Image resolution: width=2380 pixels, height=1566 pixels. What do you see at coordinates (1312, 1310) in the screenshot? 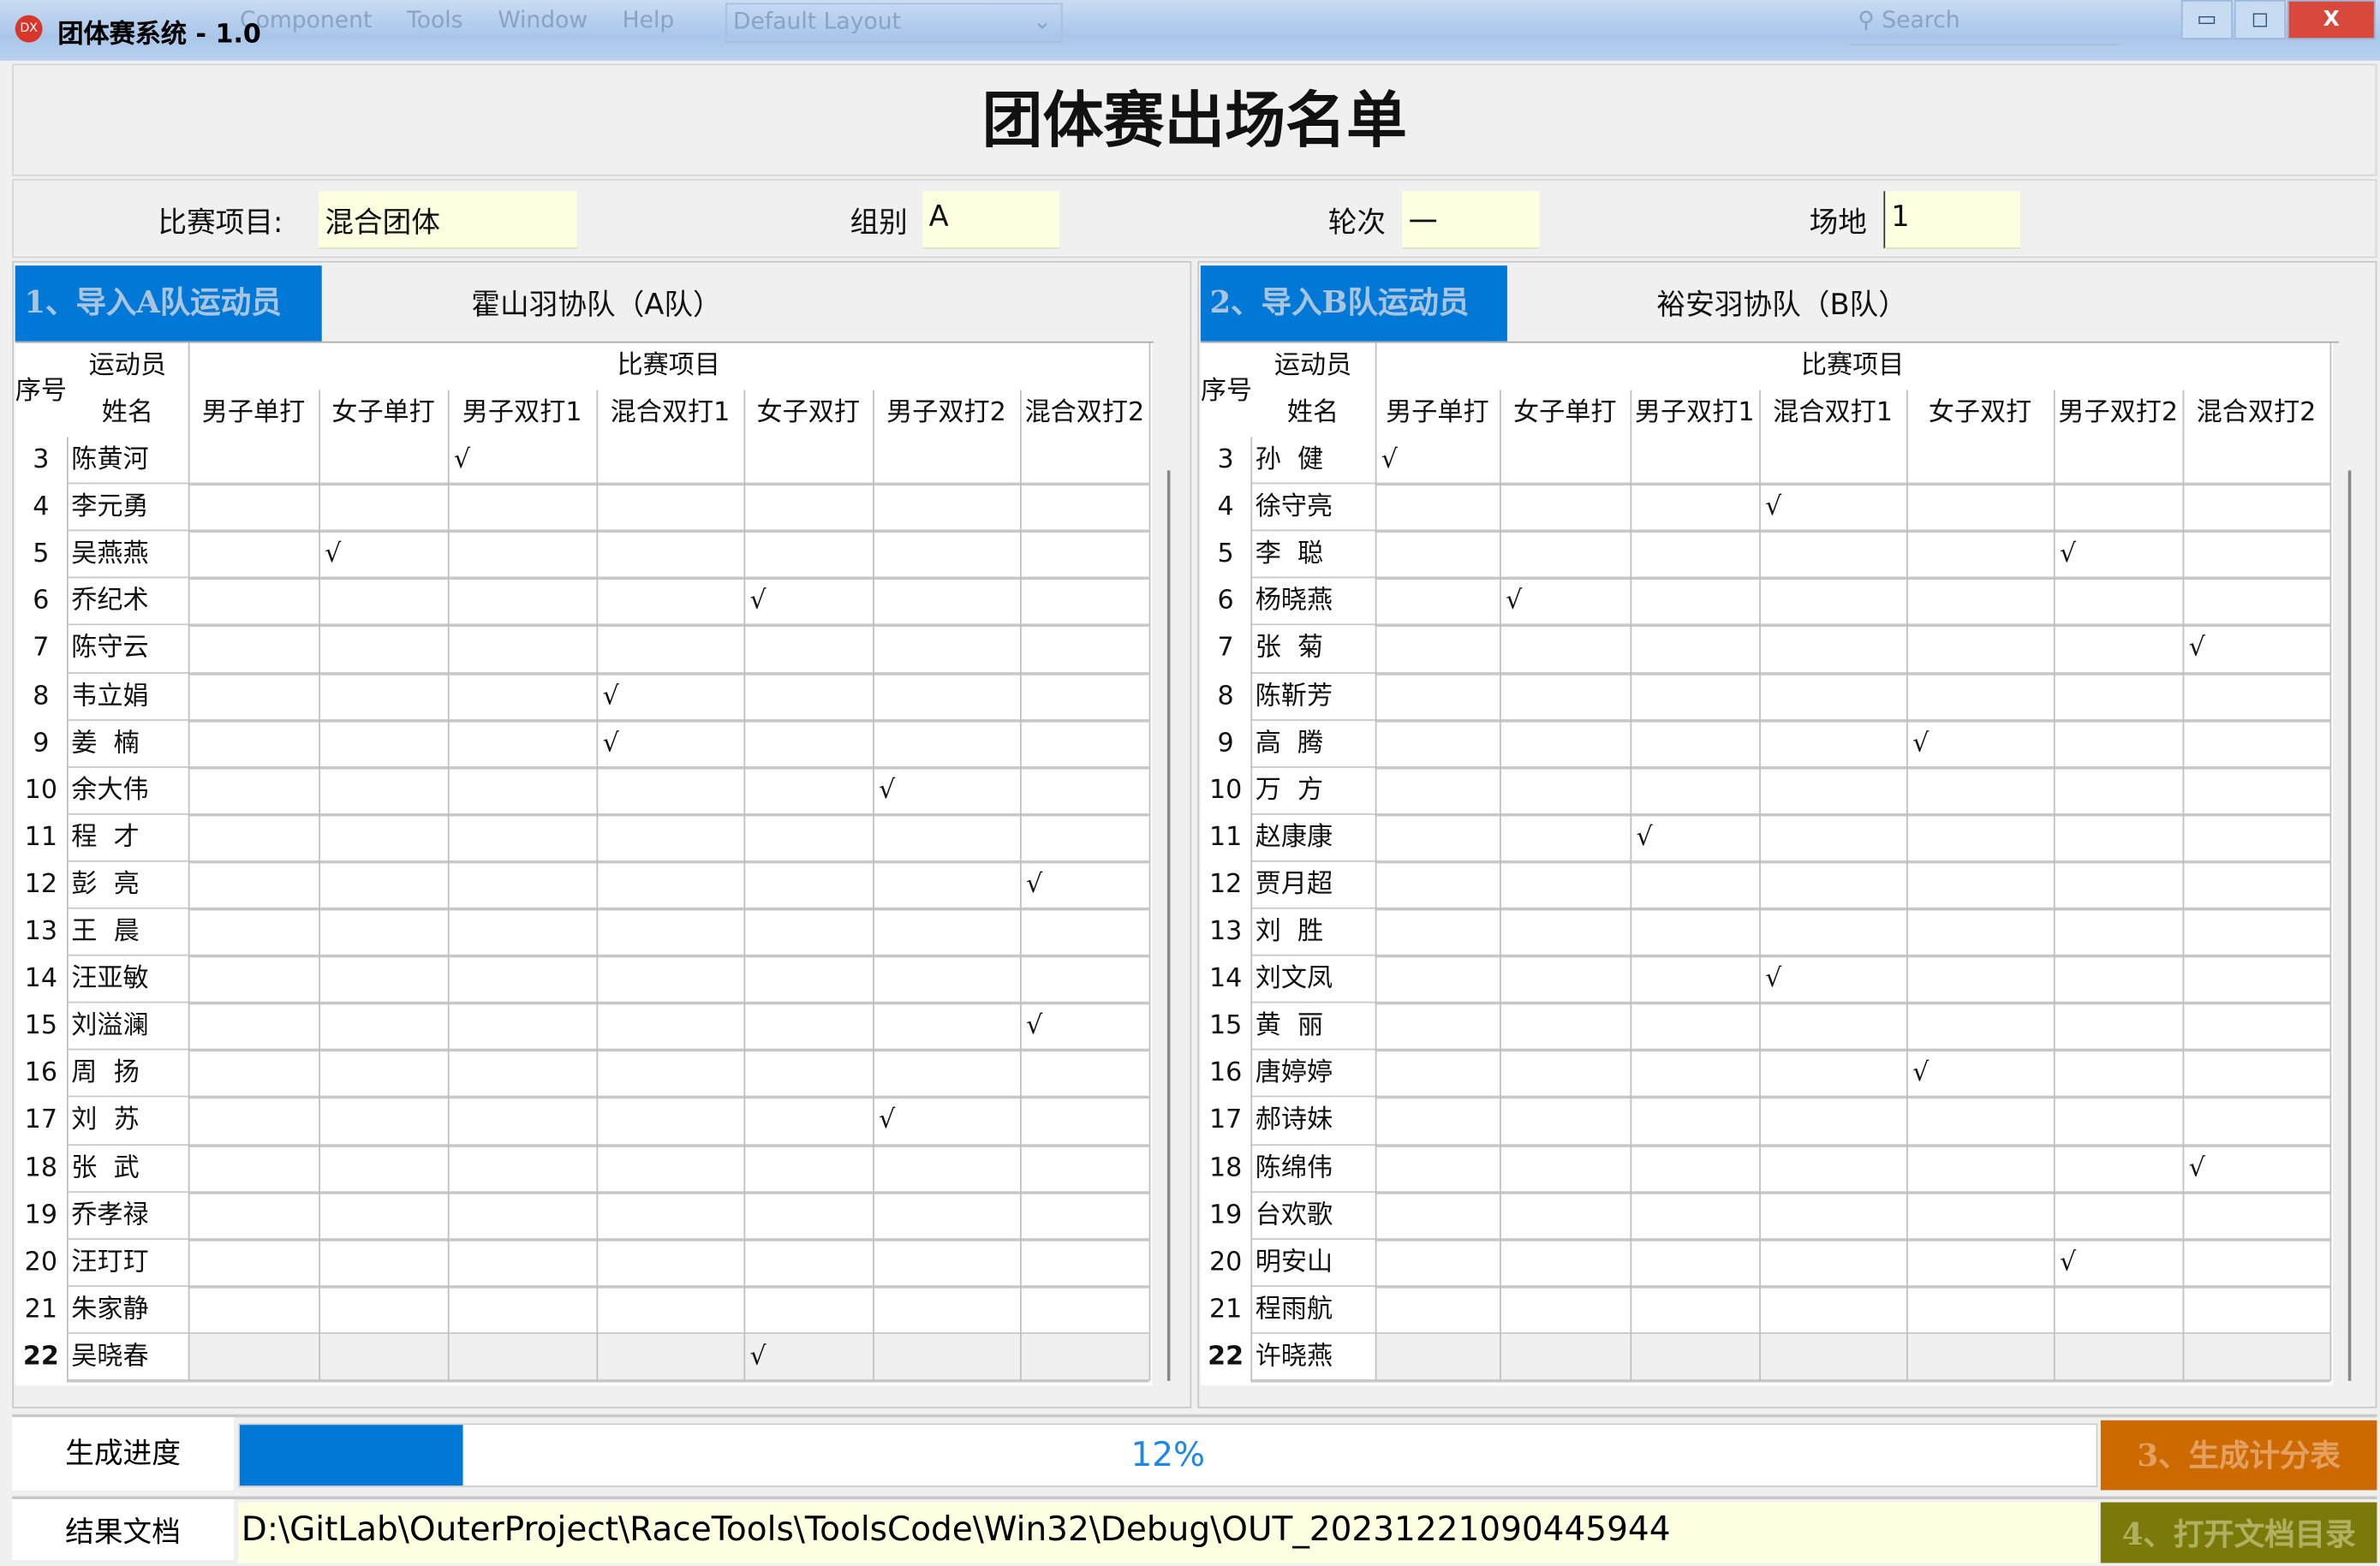
I see `player-name: 程雨航` at bounding box center [1312, 1310].